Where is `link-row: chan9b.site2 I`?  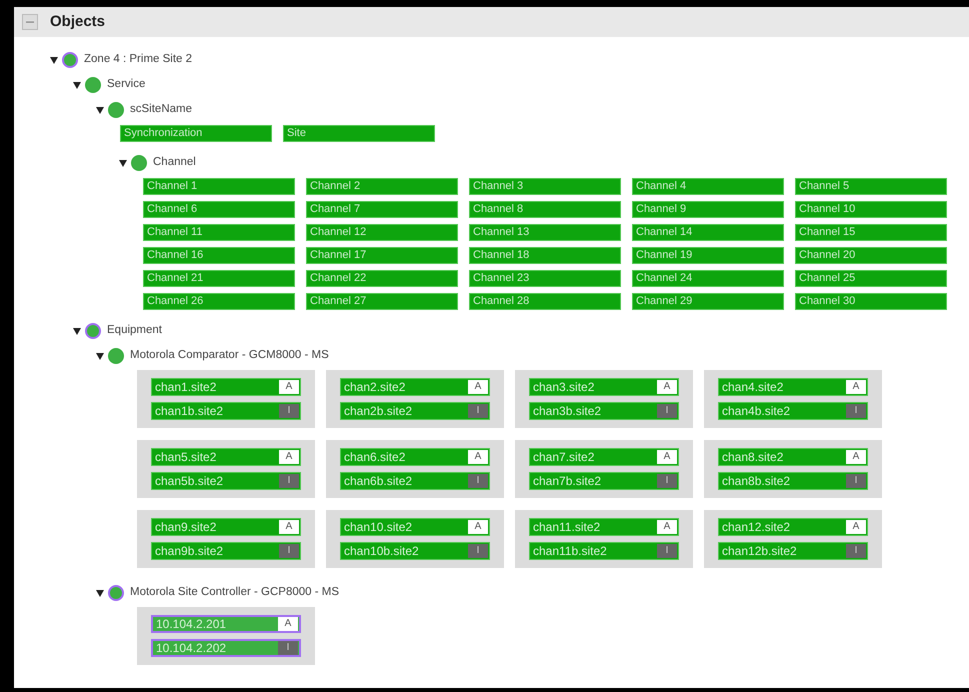 link-row: chan9b.site2 I is located at coordinates (226, 551).